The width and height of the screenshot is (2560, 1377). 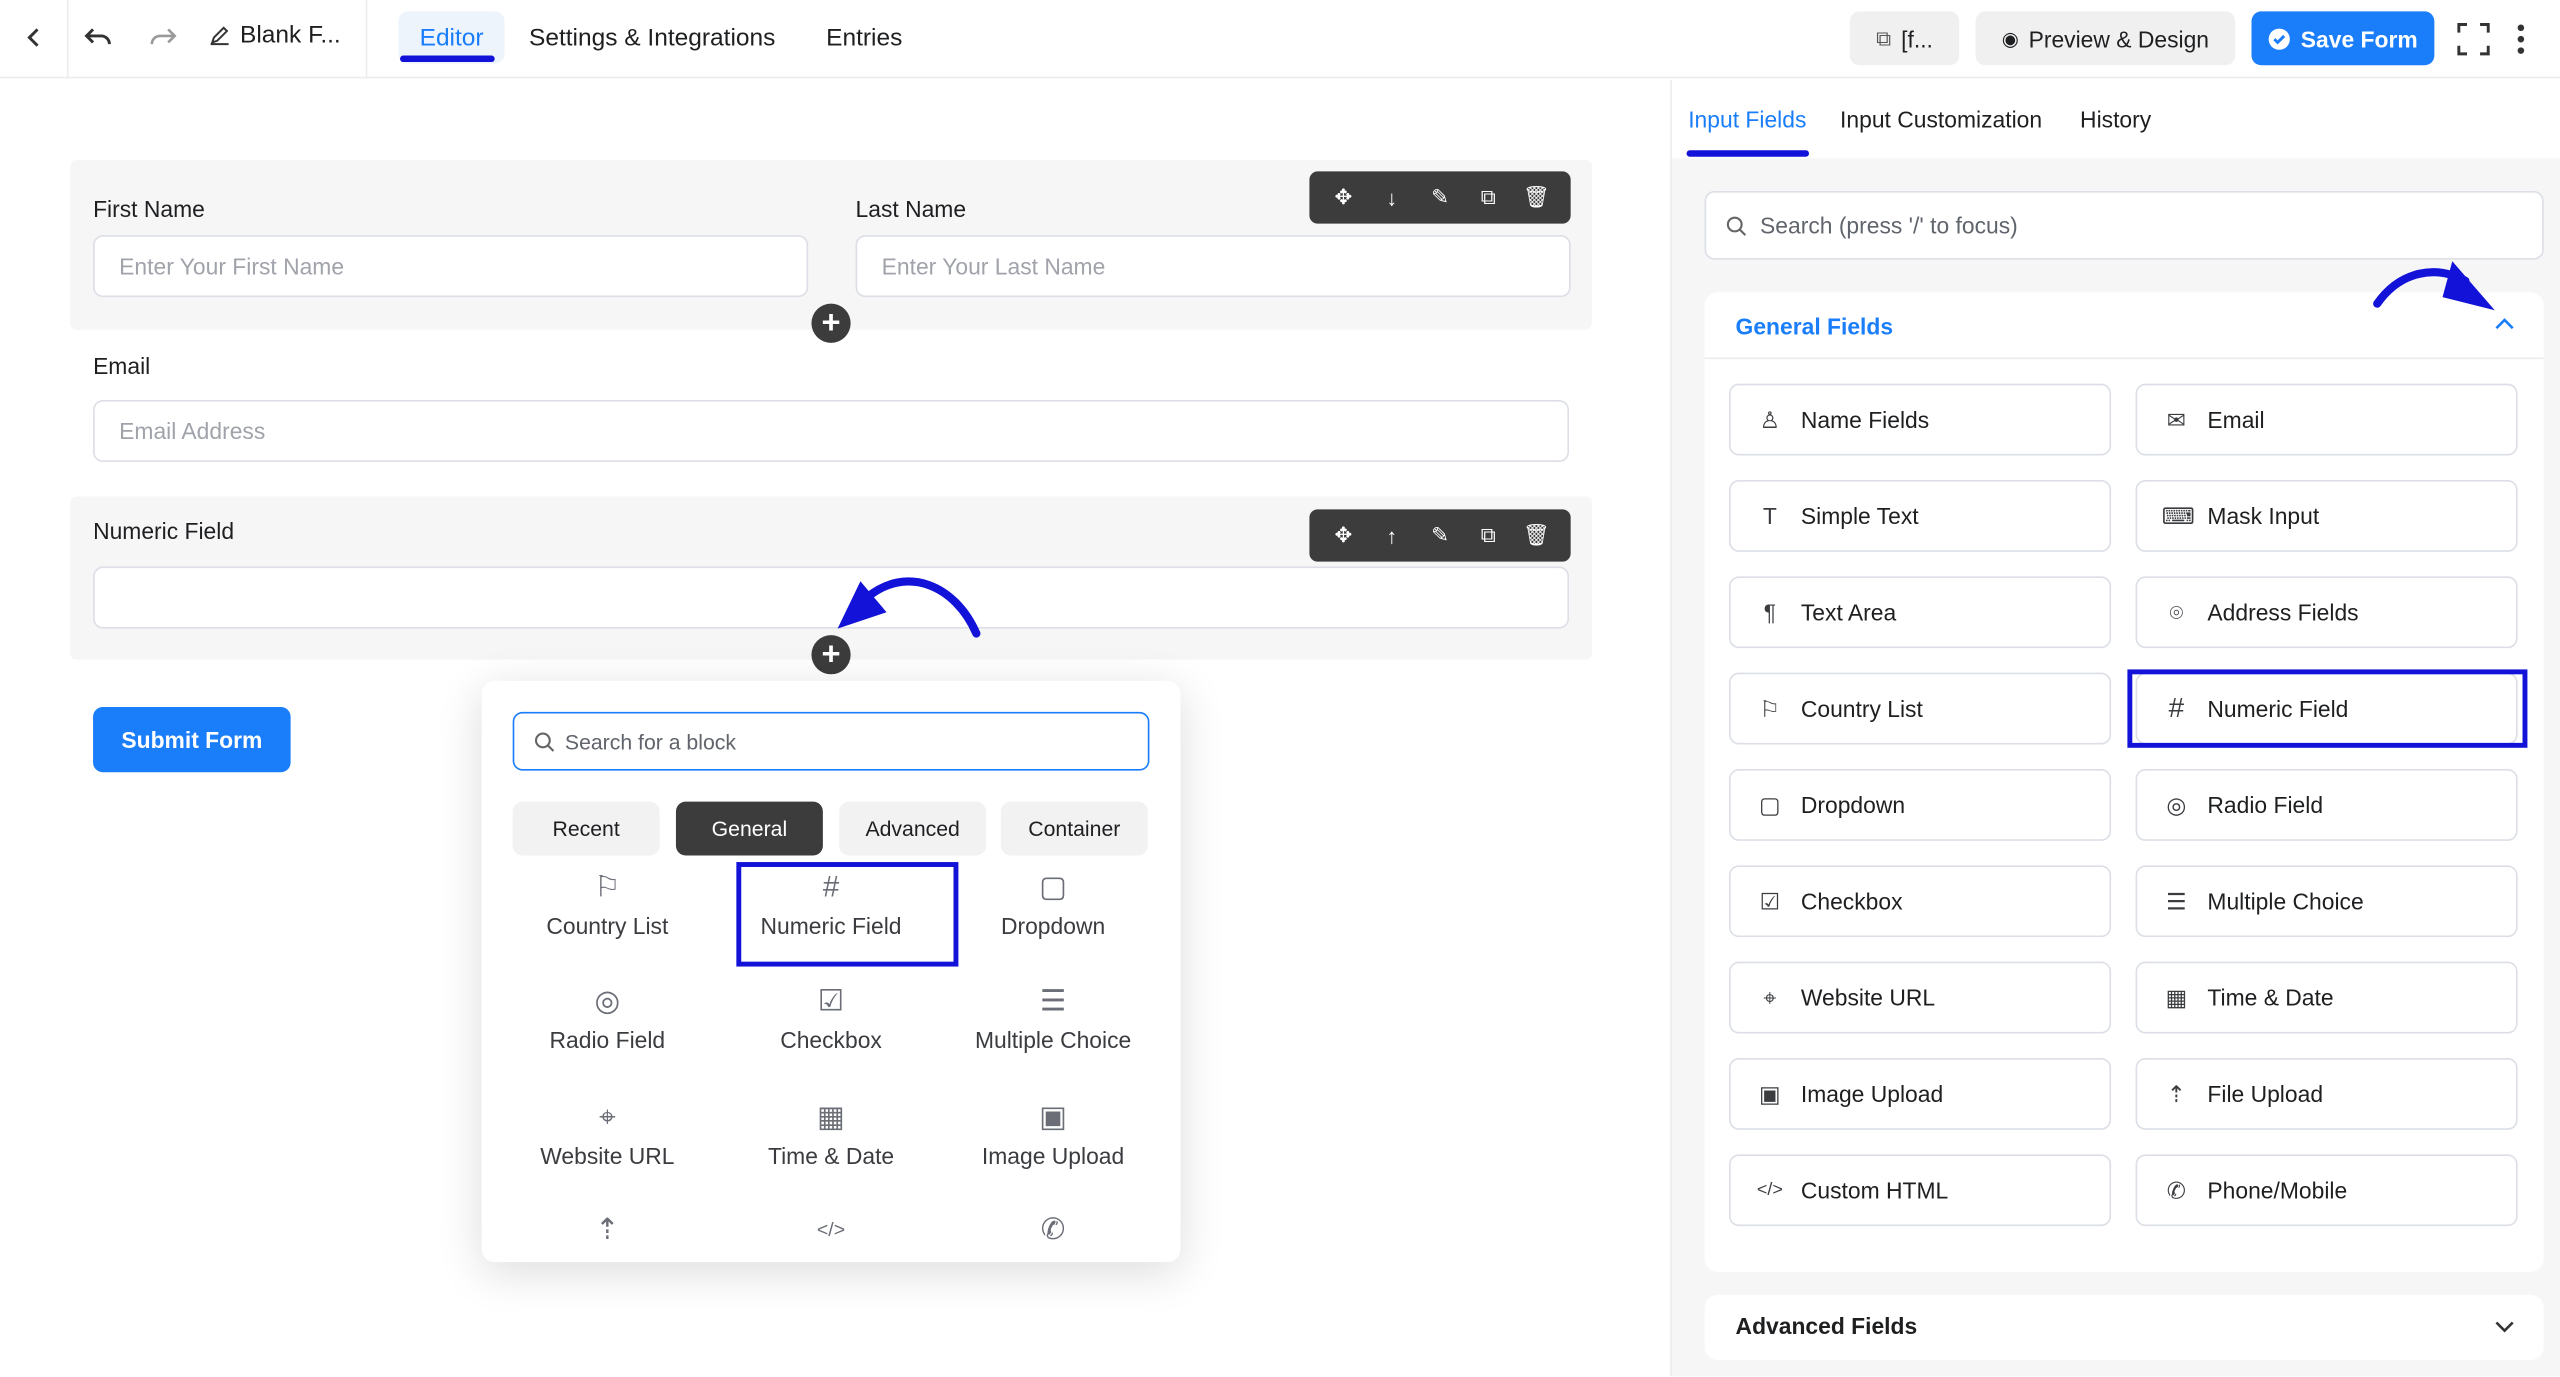 What do you see at coordinates (1053, 1040) in the screenshot?
I see `block-label: Multiple Choice` at bounding box center [1053, 1040].